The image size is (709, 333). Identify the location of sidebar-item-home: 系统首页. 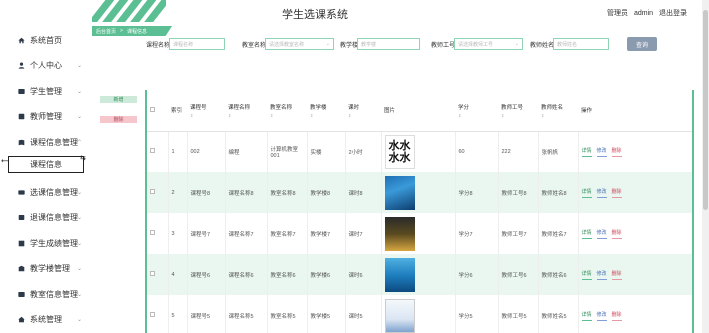
(46, 40).